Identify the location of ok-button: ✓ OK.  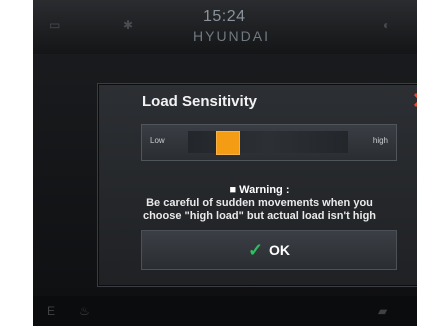
(269, 250).